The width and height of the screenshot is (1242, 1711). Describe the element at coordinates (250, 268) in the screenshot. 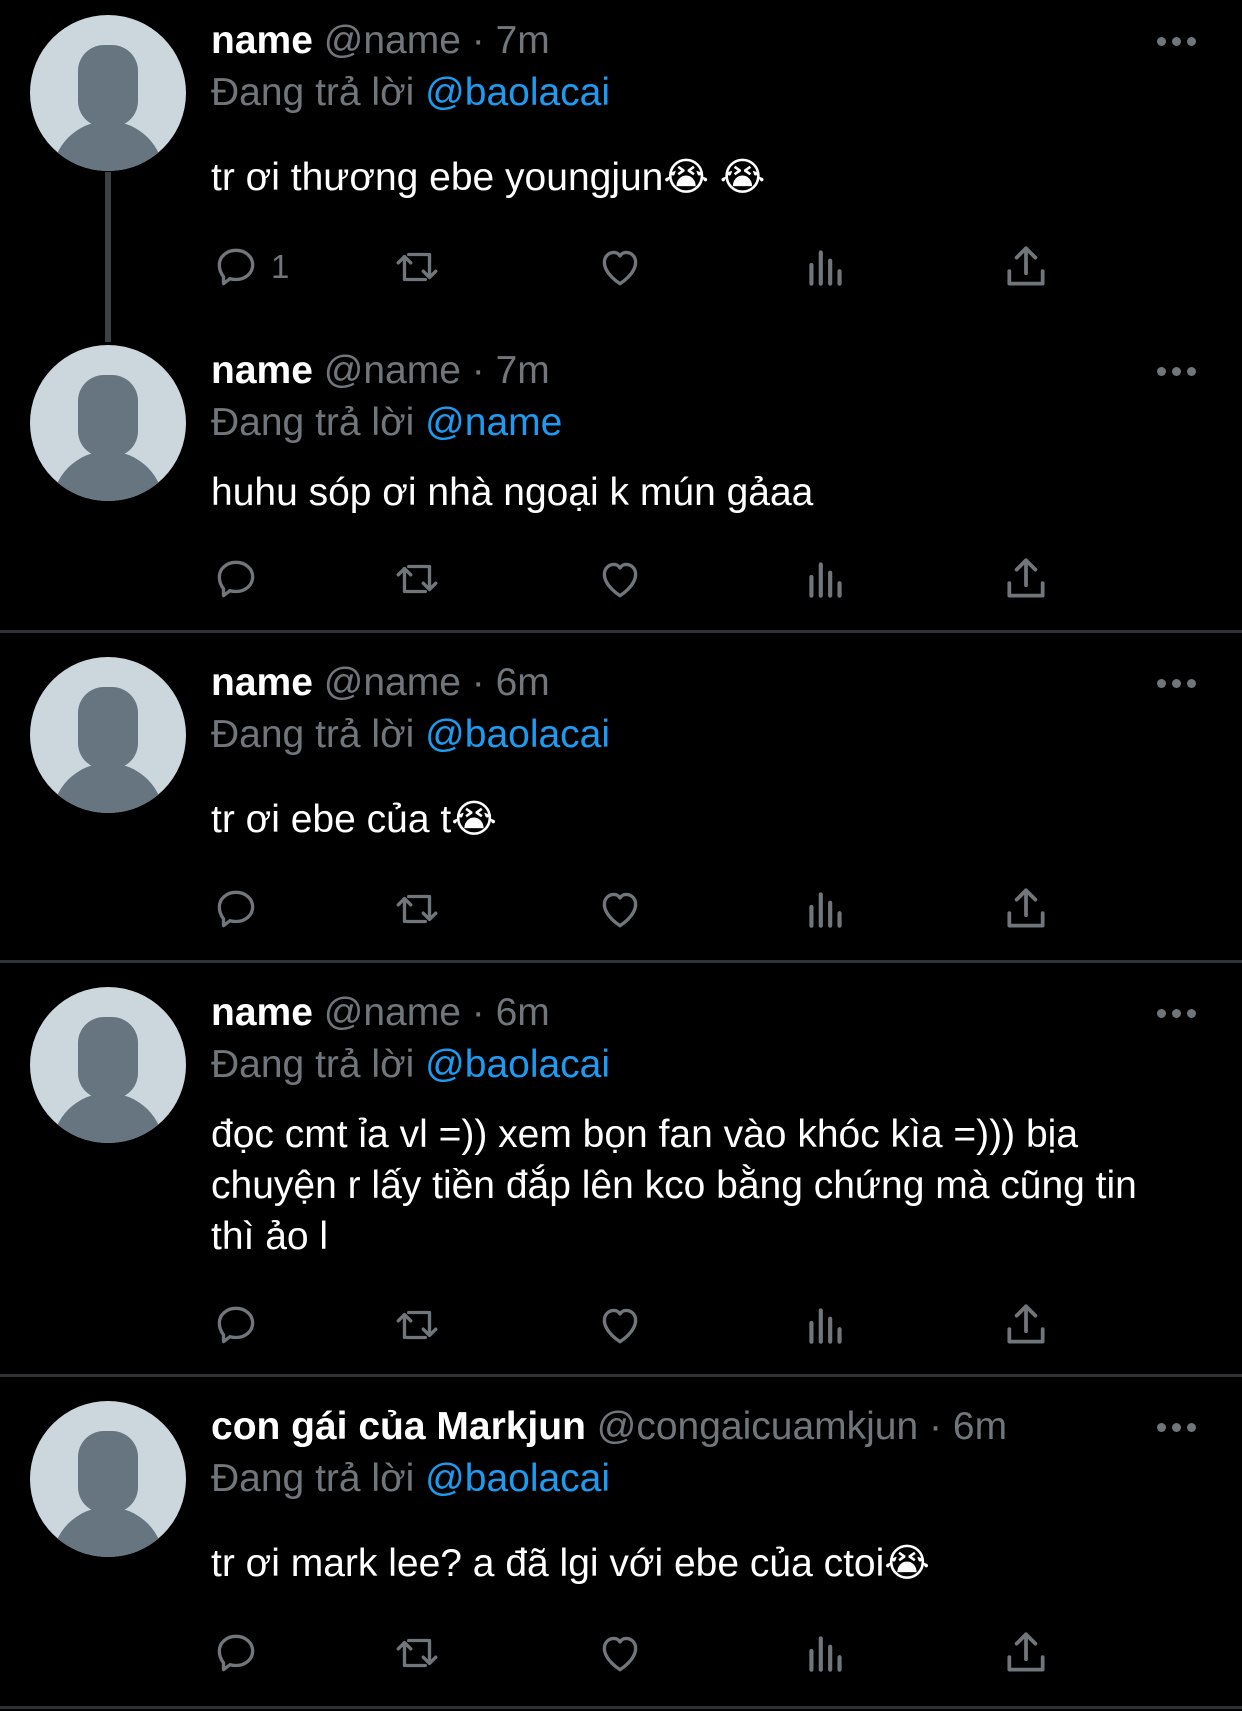

I see `reply-button: 1` at that location.